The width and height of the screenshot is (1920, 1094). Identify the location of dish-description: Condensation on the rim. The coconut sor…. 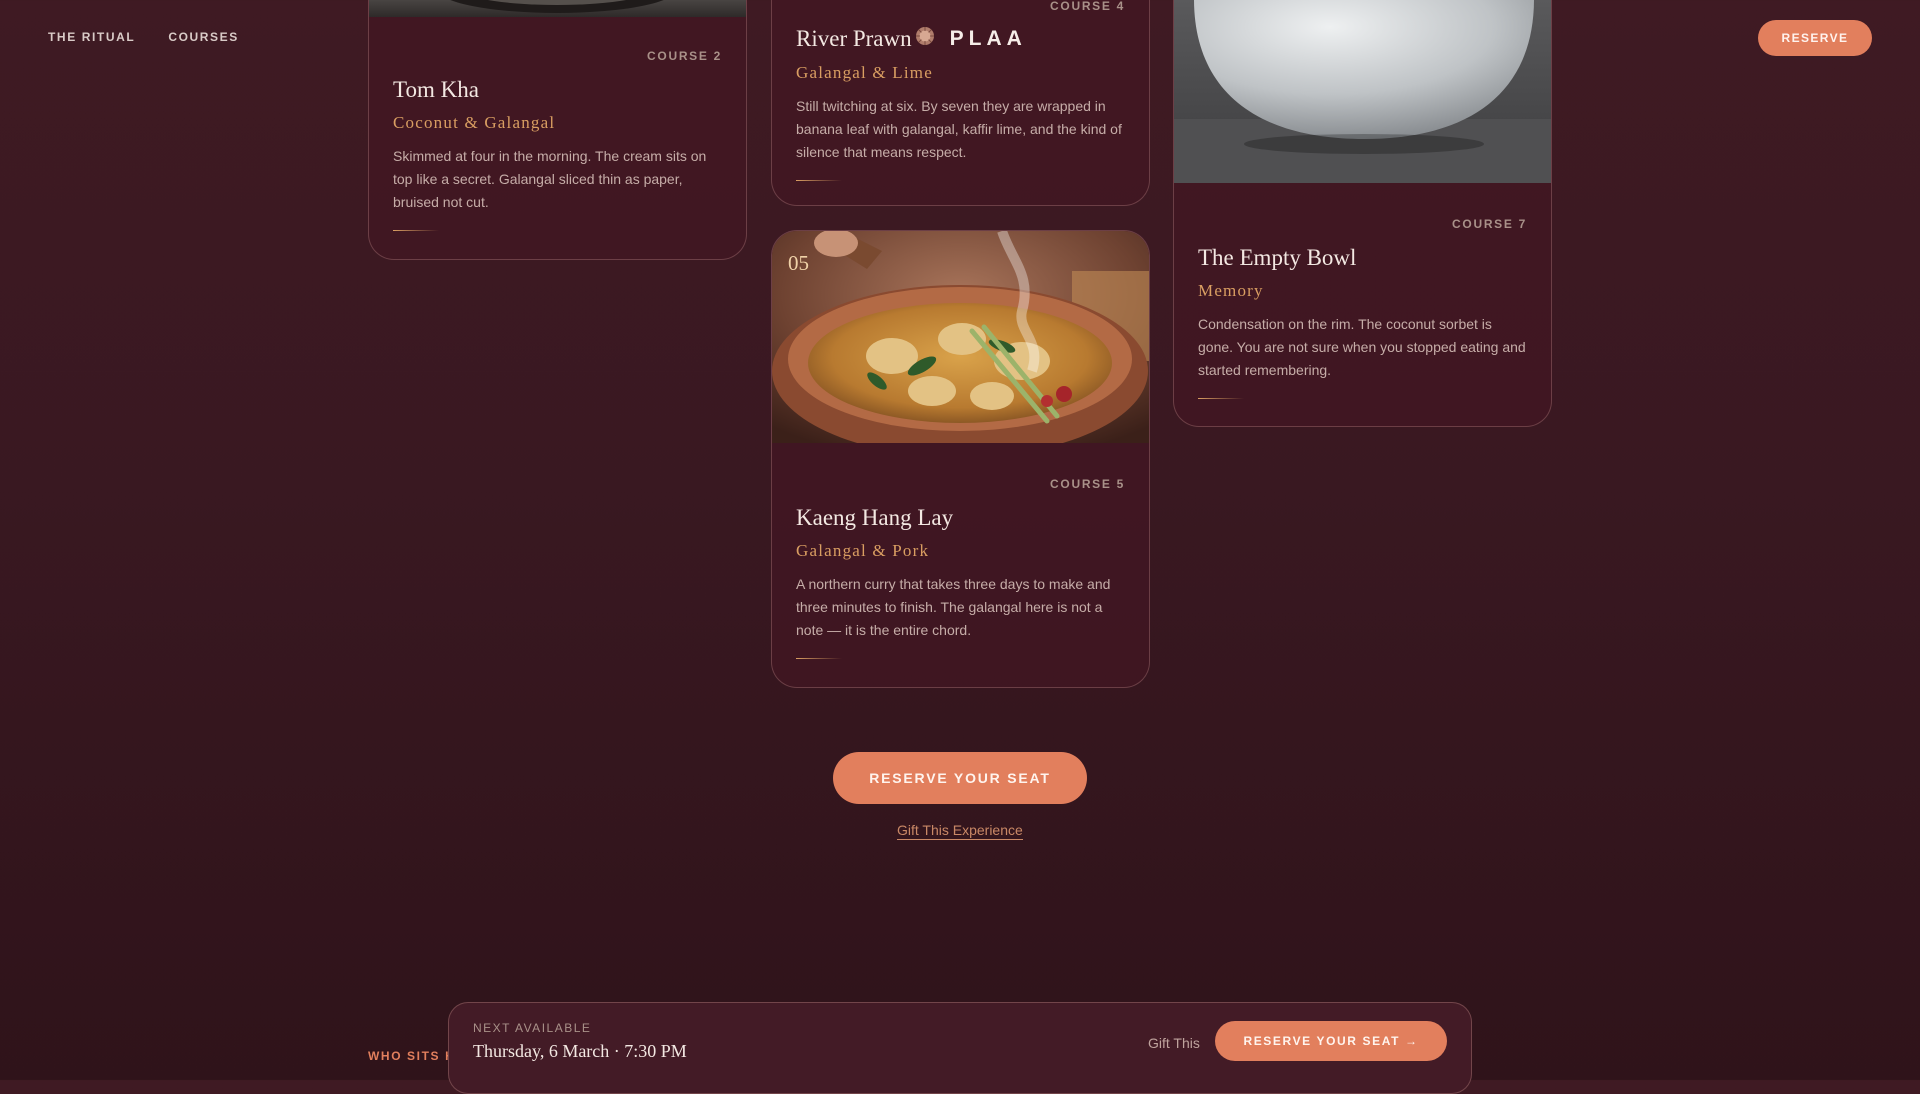
(1362, 347).